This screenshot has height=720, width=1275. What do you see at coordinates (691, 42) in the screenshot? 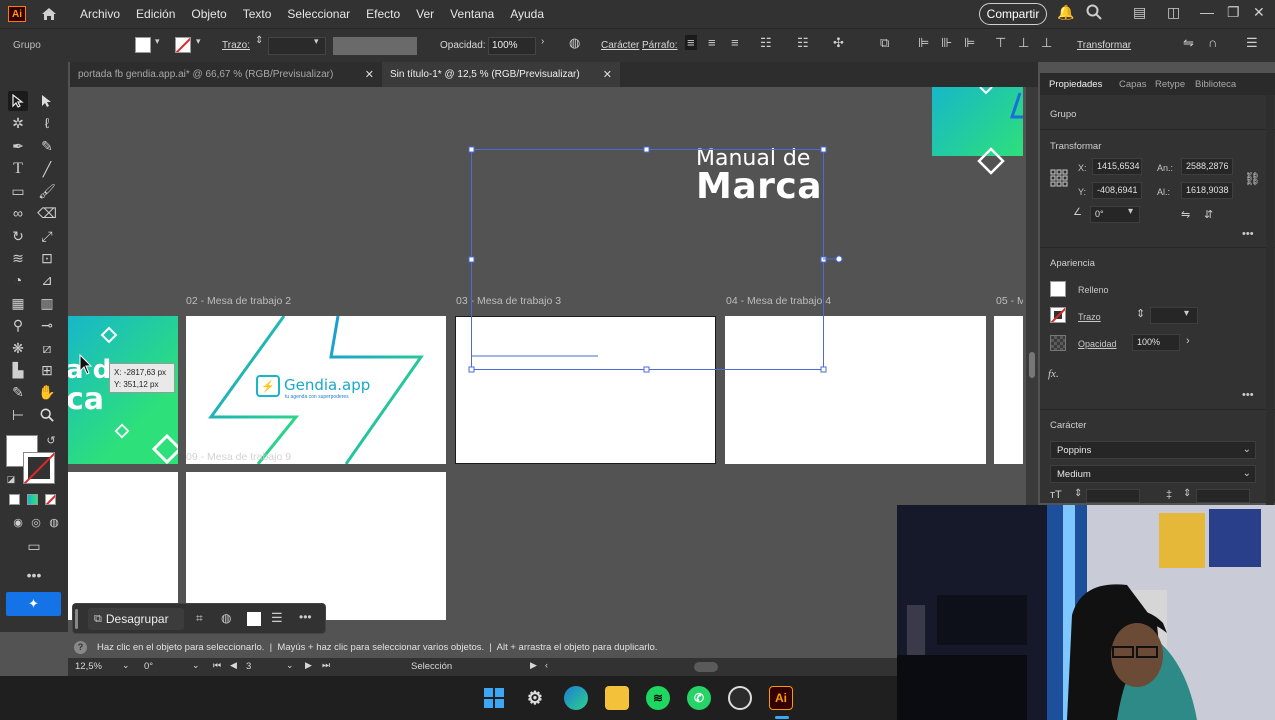
I see `align-left-icon: ≡` at bounding box center [691, 42].